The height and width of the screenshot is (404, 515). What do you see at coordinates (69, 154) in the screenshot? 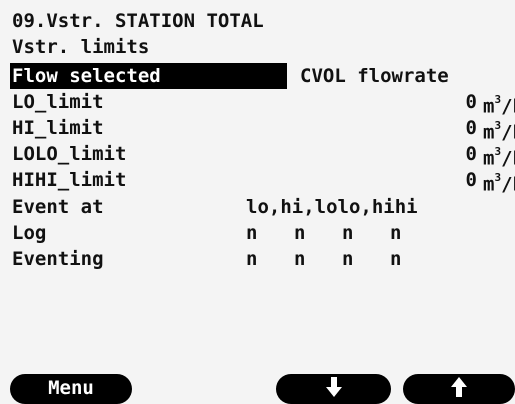
I see `lolo-limit-label: LOLO_limit` at bounding box center [69, 154].